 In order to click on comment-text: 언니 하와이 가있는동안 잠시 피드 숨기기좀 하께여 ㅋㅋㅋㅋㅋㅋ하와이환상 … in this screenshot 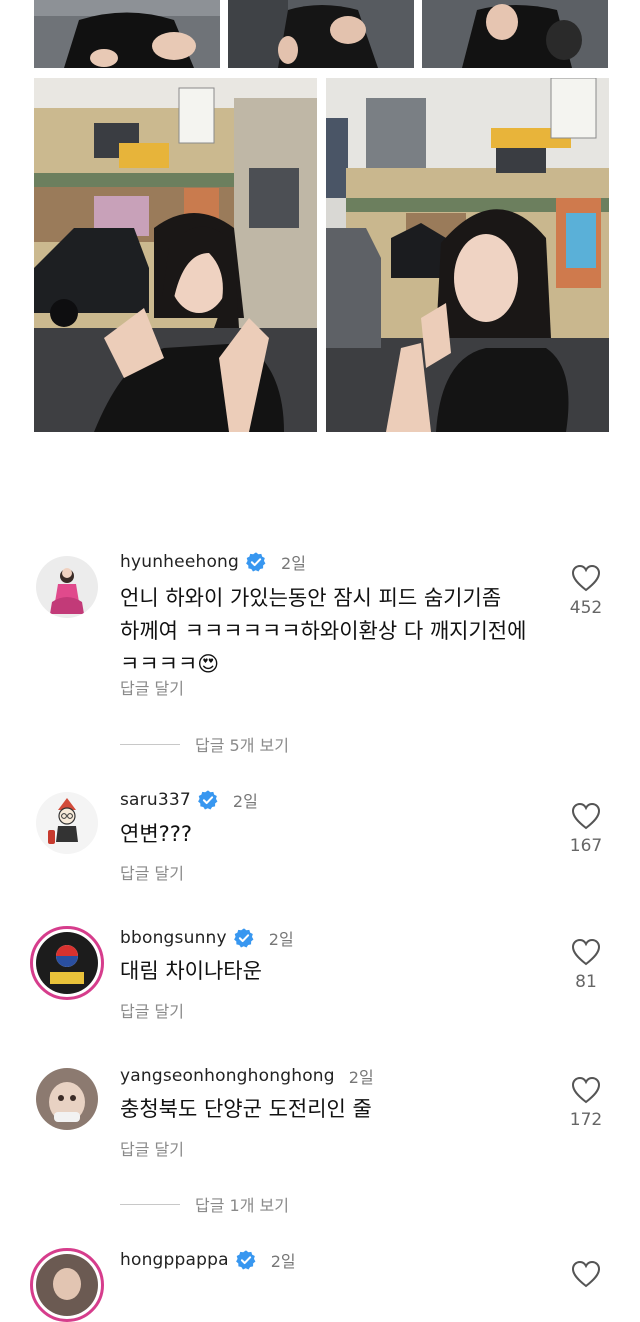, I will do `click(335, 631)`.